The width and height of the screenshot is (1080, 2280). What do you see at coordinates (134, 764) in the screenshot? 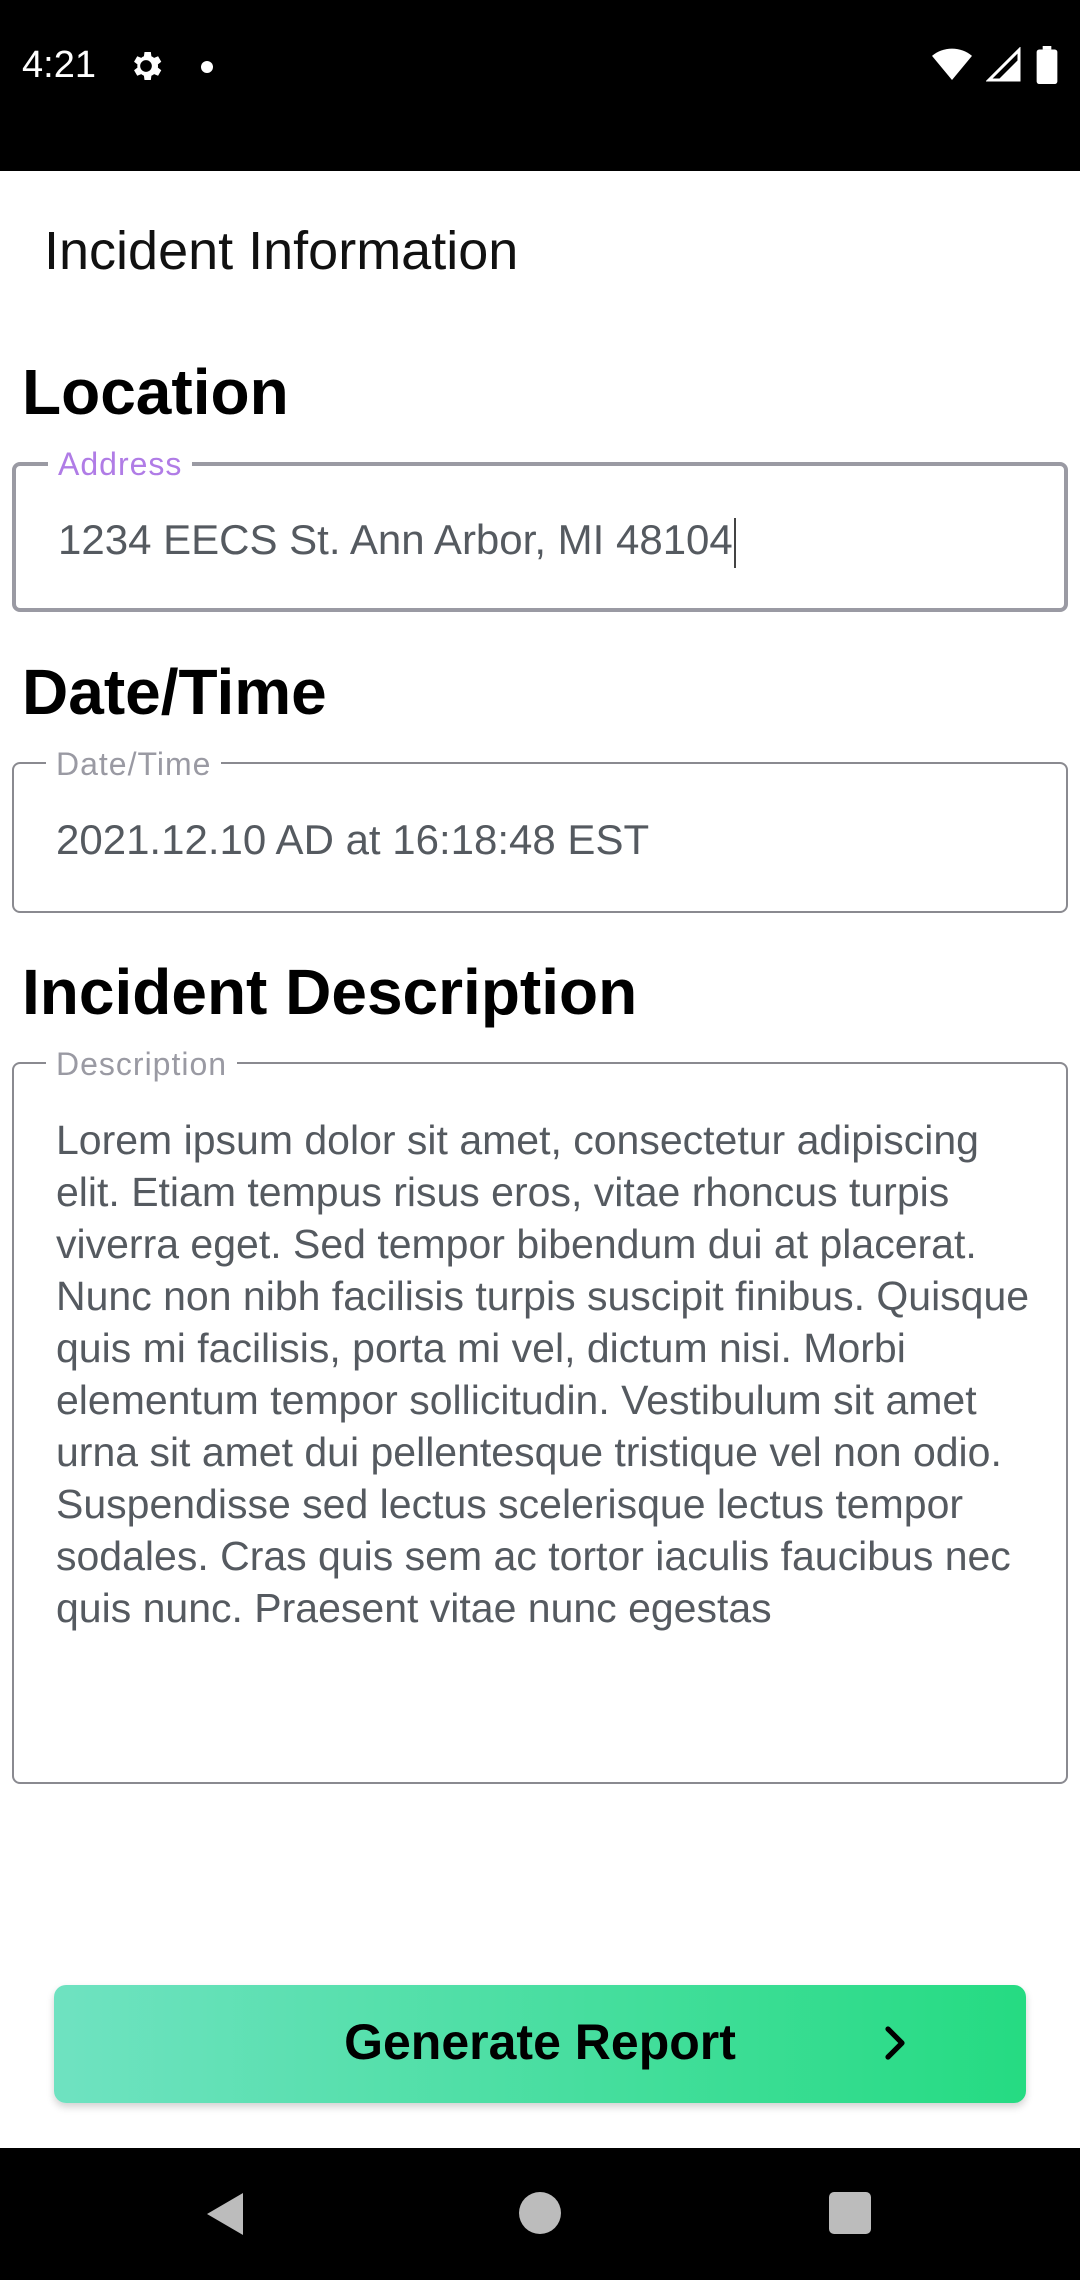
I see `datetime-field-label: Date/Time` at bounding box center [134, 764].